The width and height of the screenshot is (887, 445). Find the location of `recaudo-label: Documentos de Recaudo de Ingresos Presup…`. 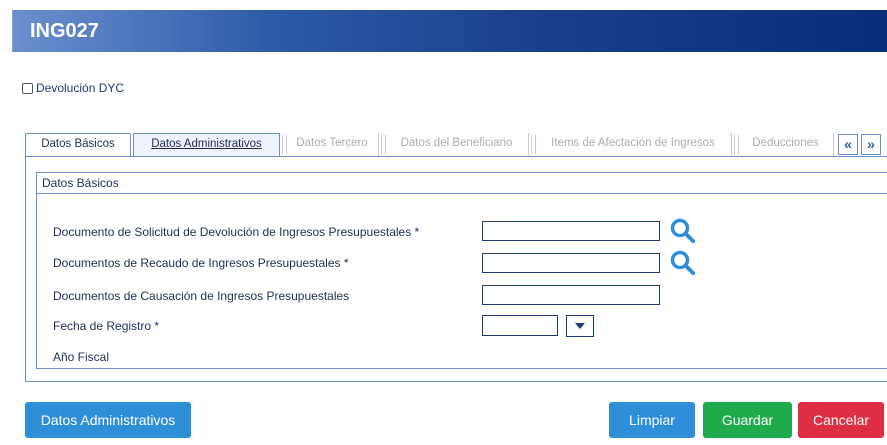

recaudo-label: Documentos de Recaudo de Ingresos Presup… is located at coordinates (201, 263).